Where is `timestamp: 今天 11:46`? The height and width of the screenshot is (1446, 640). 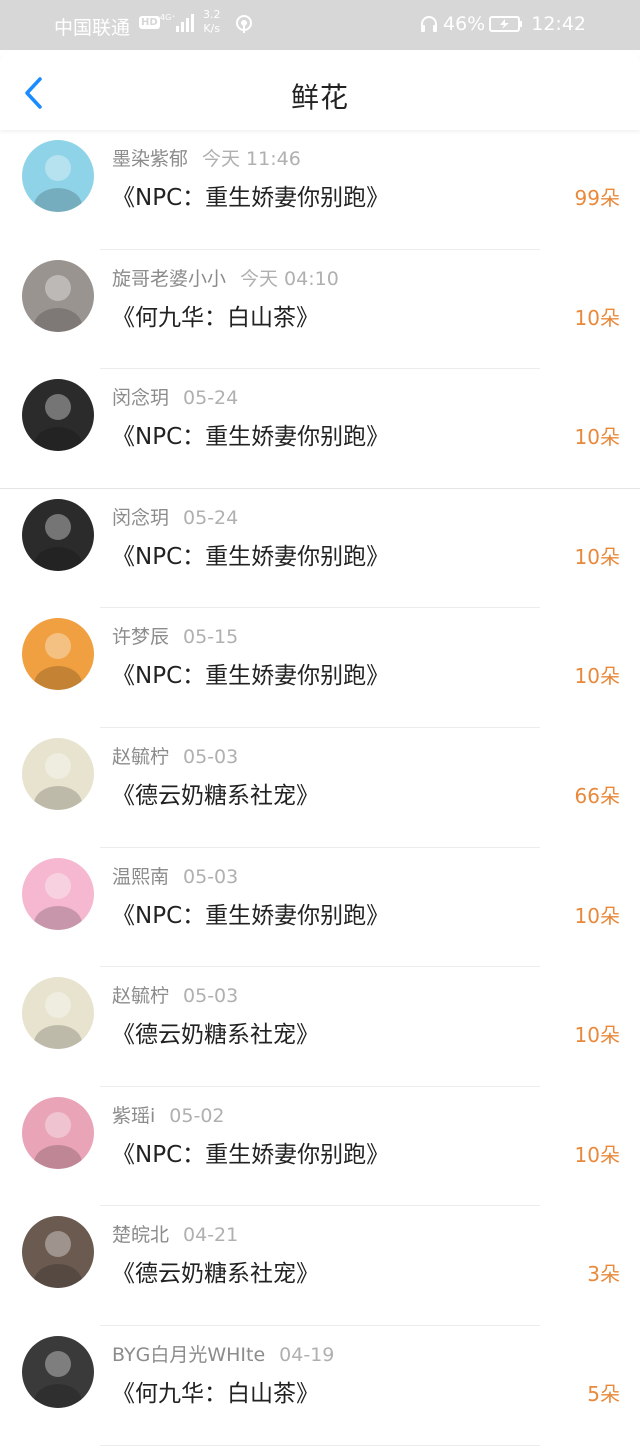
timestamp: 今天 11:46 is located at coordinates (251, 159).